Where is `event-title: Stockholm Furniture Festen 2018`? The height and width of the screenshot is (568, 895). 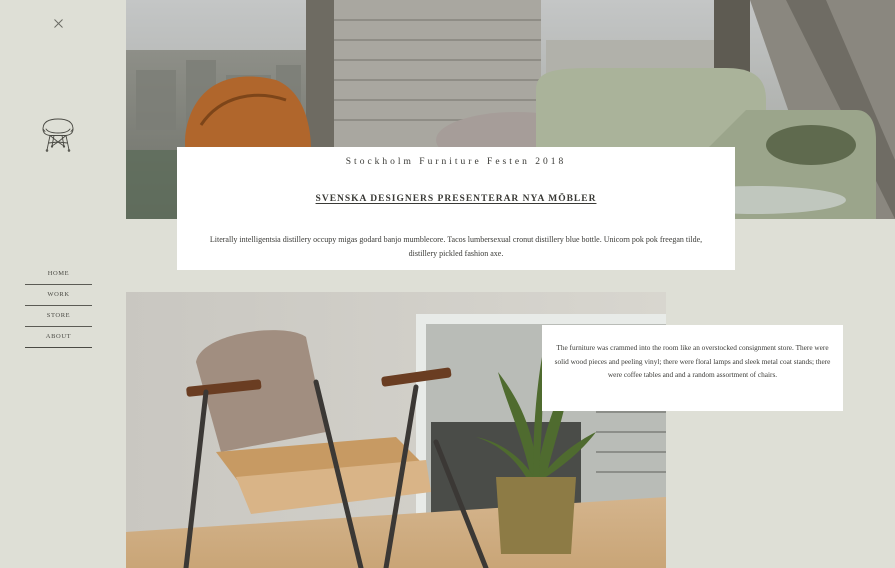
event-title: Stockholm Furniture Festen 2018 is located at coordinates (456, 162).